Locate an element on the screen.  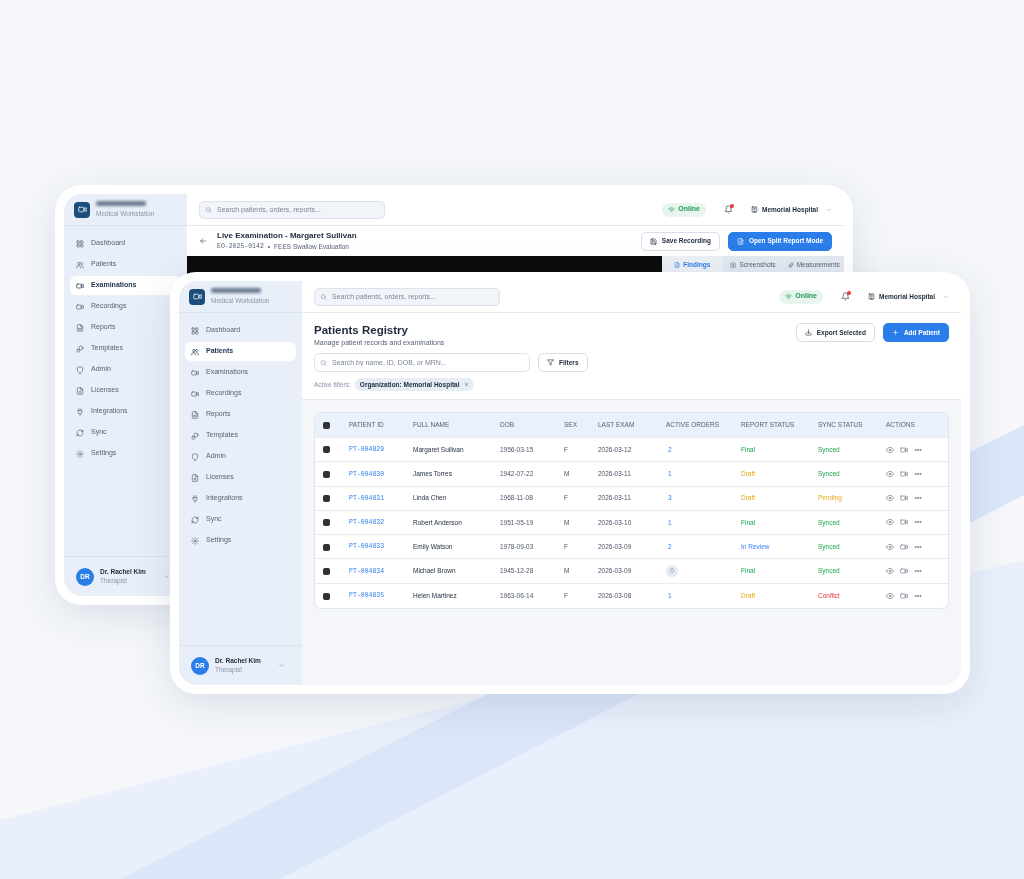
page-title: Live Examination - Margaret Sullivan is located at coordinates (287, 236).